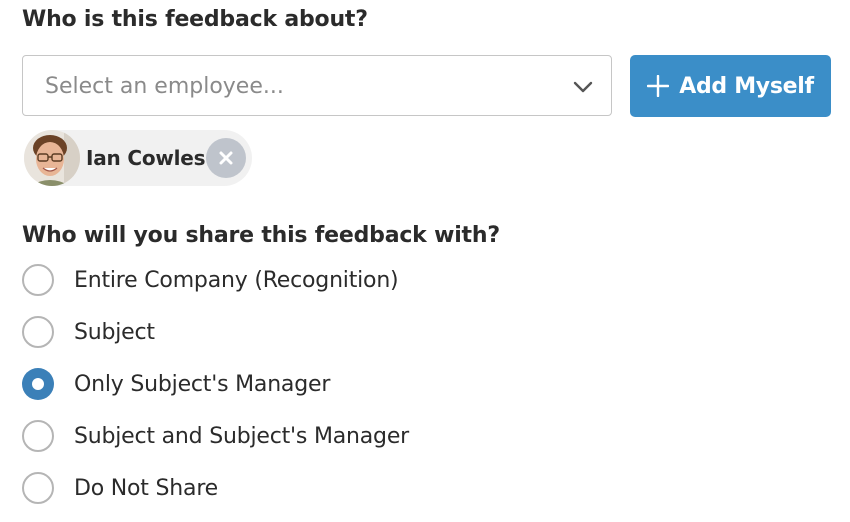 This screenshot has height=522, width=850. Describe the element at coordinates (236, 280) in the screenshot. I see `share-option-label: Entire Company (Recognition)` at that location.